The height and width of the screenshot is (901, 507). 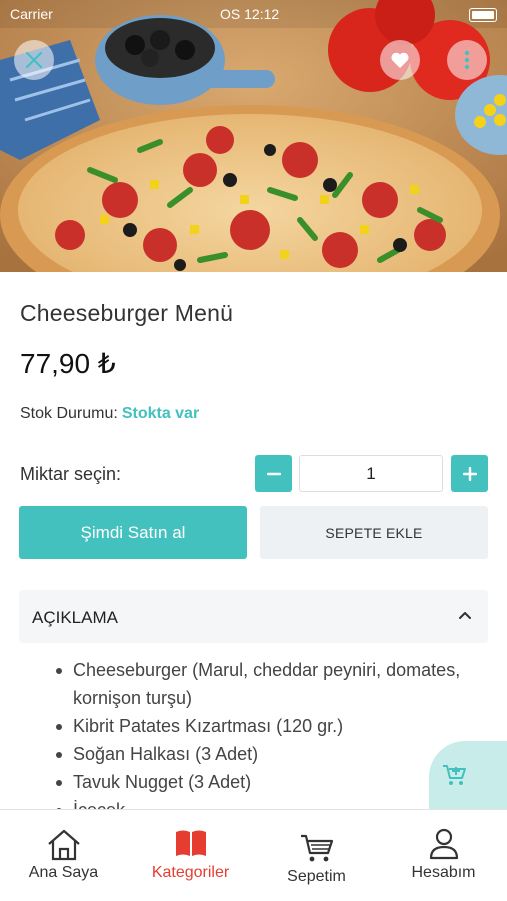 I want to click on cart-icon, so click(x=316, y=848).